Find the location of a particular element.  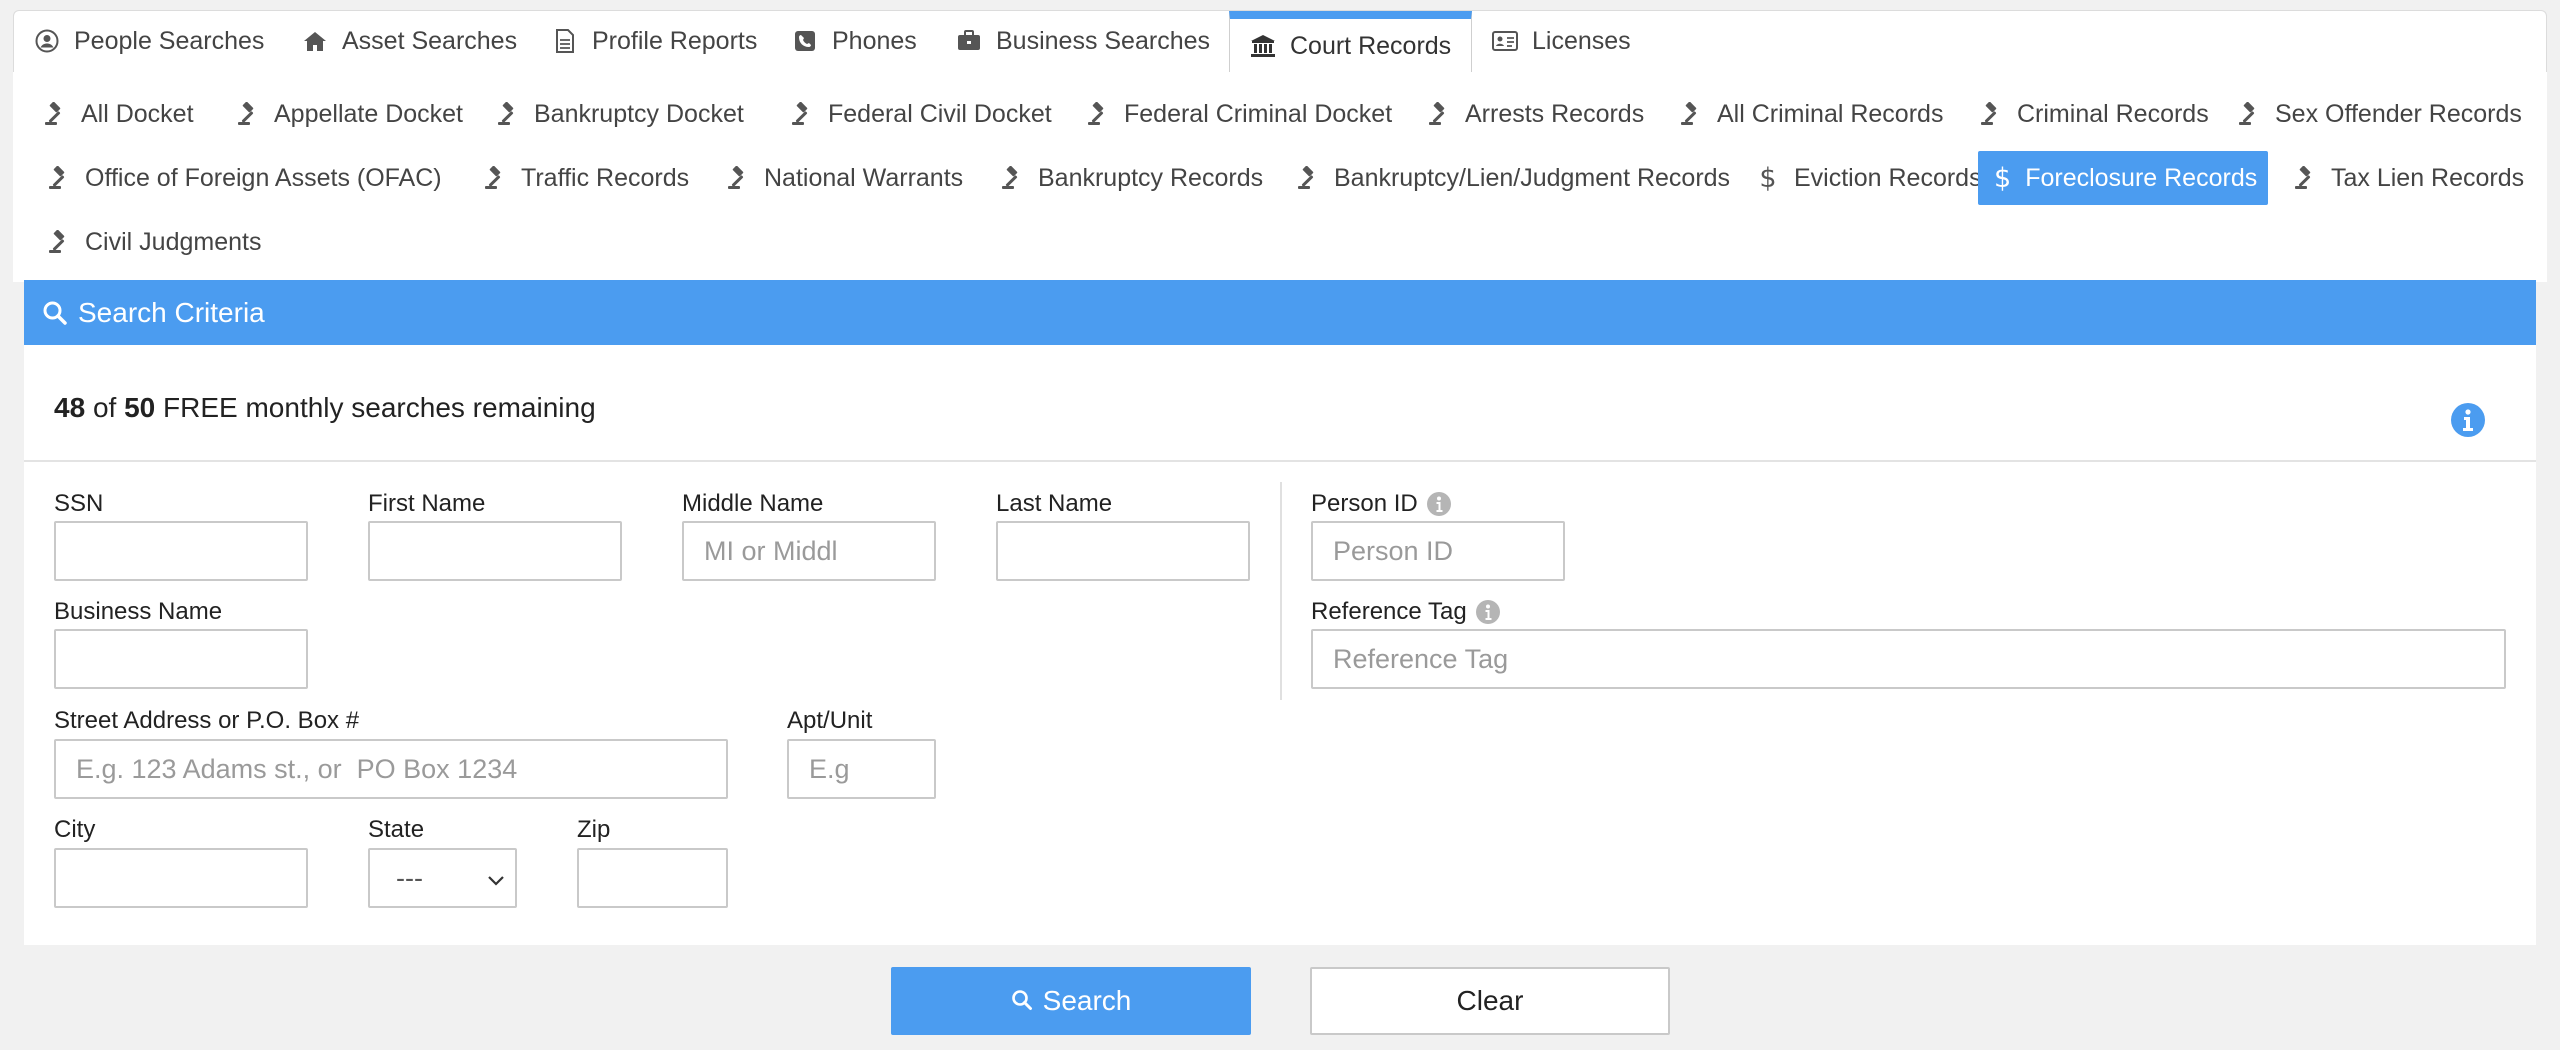

document-icon is located at coordinates (565, 41).